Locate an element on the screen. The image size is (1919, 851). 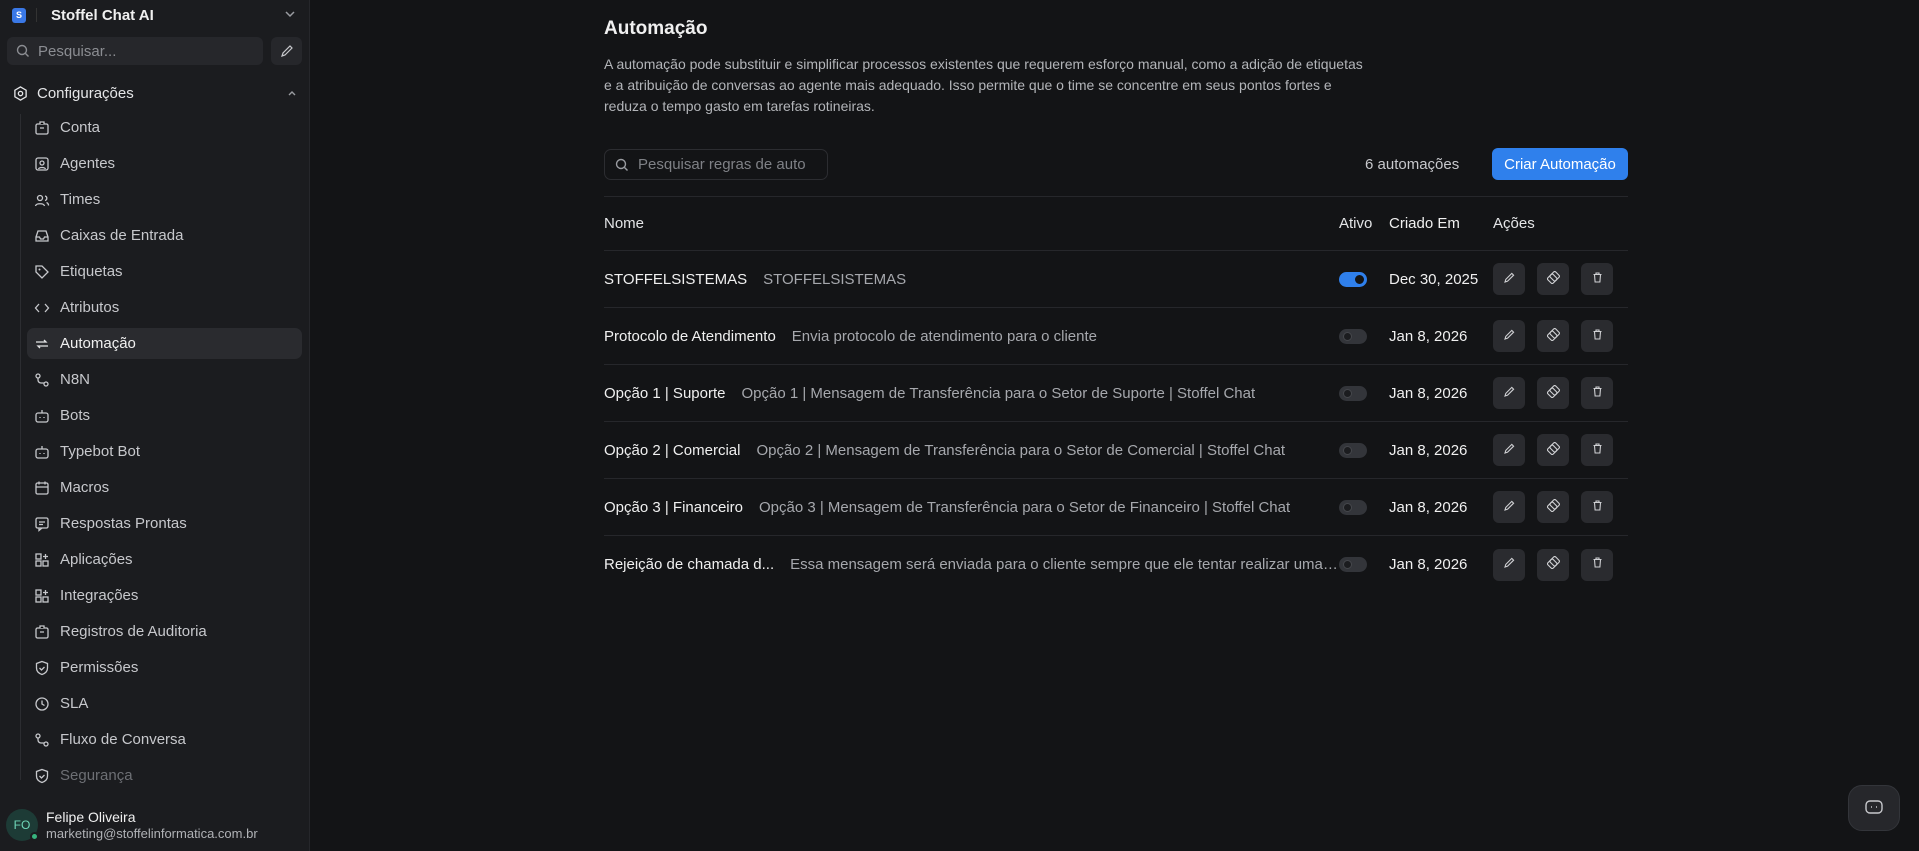
chevron-up-icon is located at coordinates (292, 93).